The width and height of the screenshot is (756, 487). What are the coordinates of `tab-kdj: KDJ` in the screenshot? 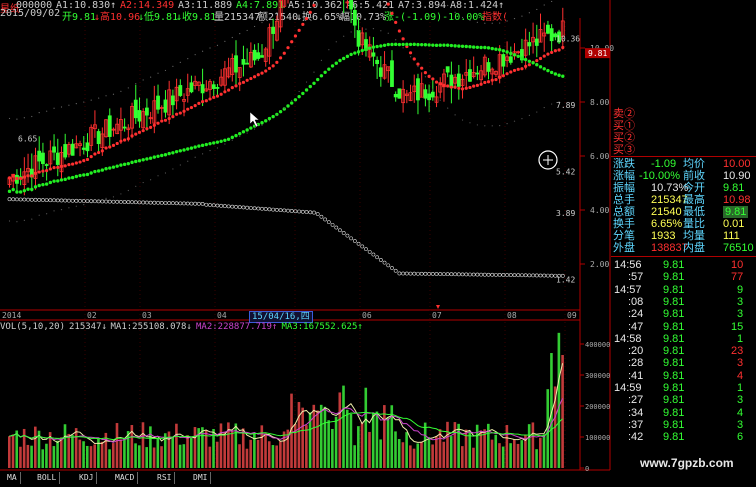 It's located at (87, 478).